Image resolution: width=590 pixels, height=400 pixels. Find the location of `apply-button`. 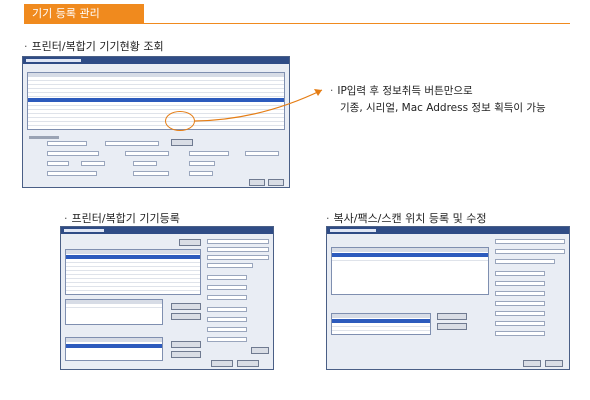

apply-button is located at coordinates (260, 350).